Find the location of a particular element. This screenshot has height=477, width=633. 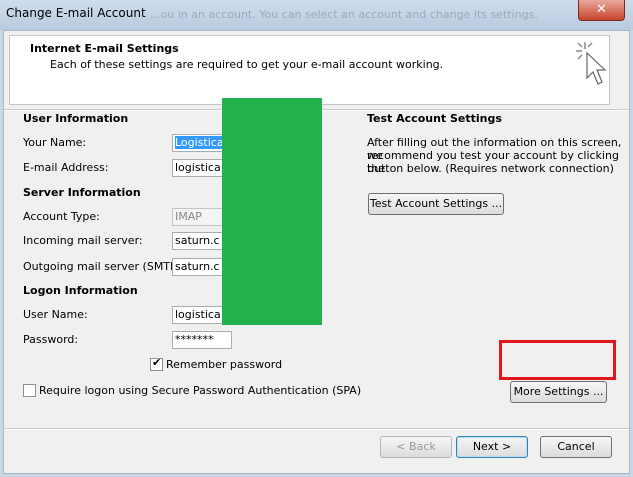

back-button: < Back is located at coordinates (416, 447).